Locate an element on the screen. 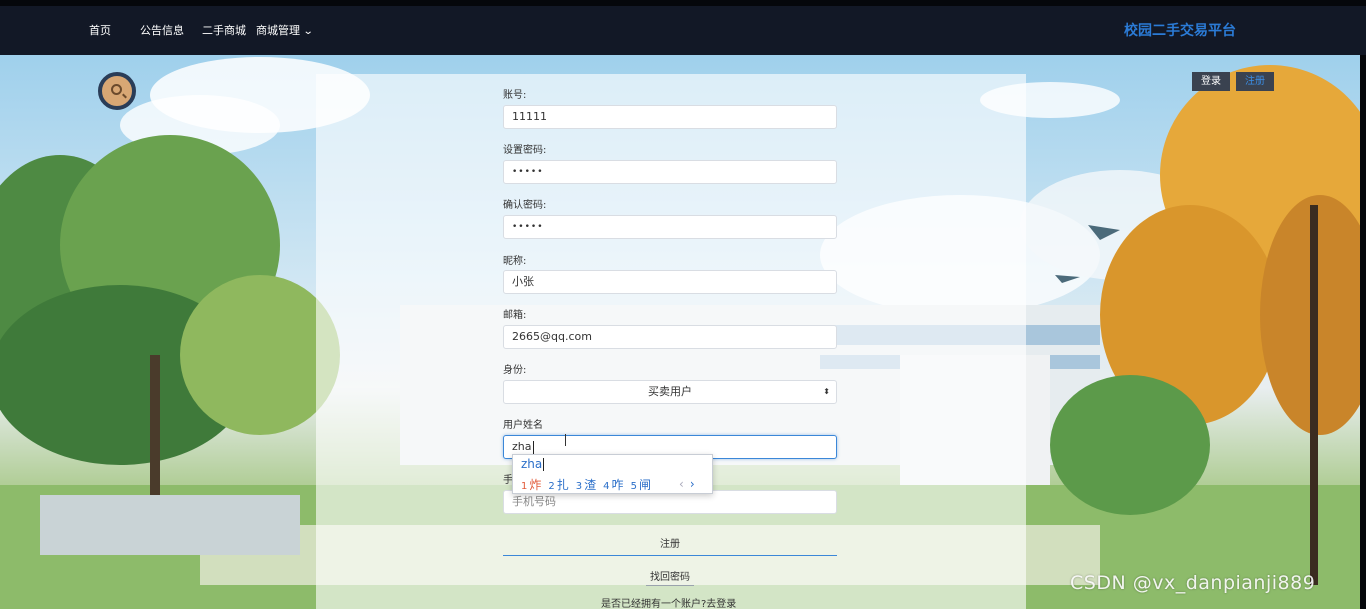 This screenshot has height=609, width=1366. email-input: 2665@qq.com is located at coordinates (670, 337).